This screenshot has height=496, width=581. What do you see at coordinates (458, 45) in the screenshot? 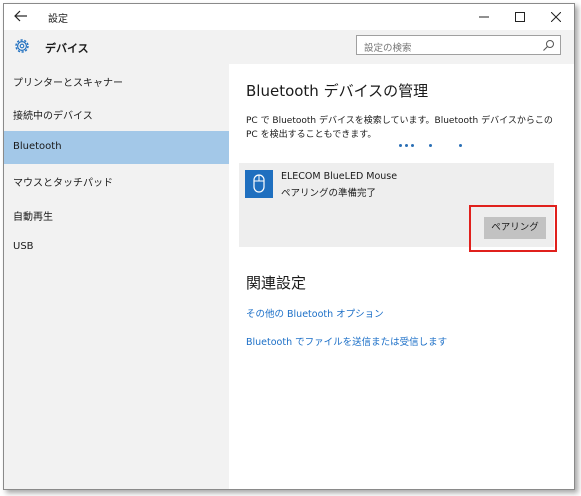
I see `search-input: 設定の検索` at bounding box center [458, 45].